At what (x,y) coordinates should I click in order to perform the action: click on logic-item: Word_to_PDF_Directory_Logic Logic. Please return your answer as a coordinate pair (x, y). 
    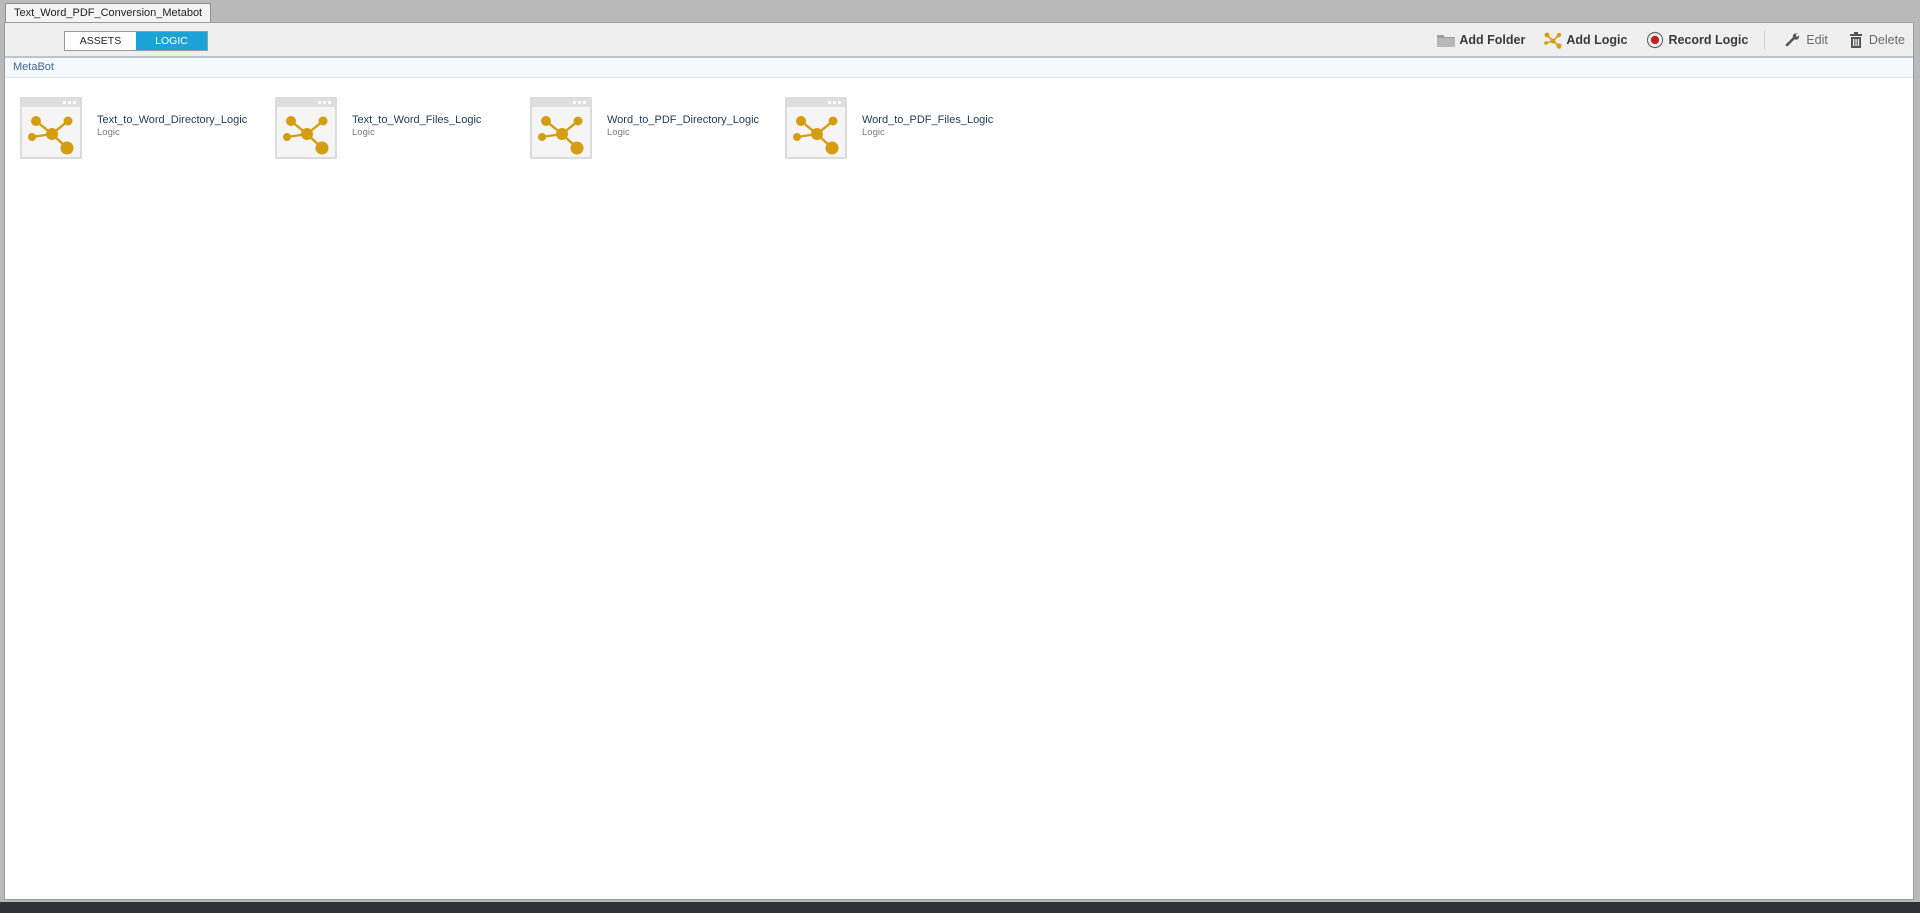
    Looking at the image, I should click on (657, 128).